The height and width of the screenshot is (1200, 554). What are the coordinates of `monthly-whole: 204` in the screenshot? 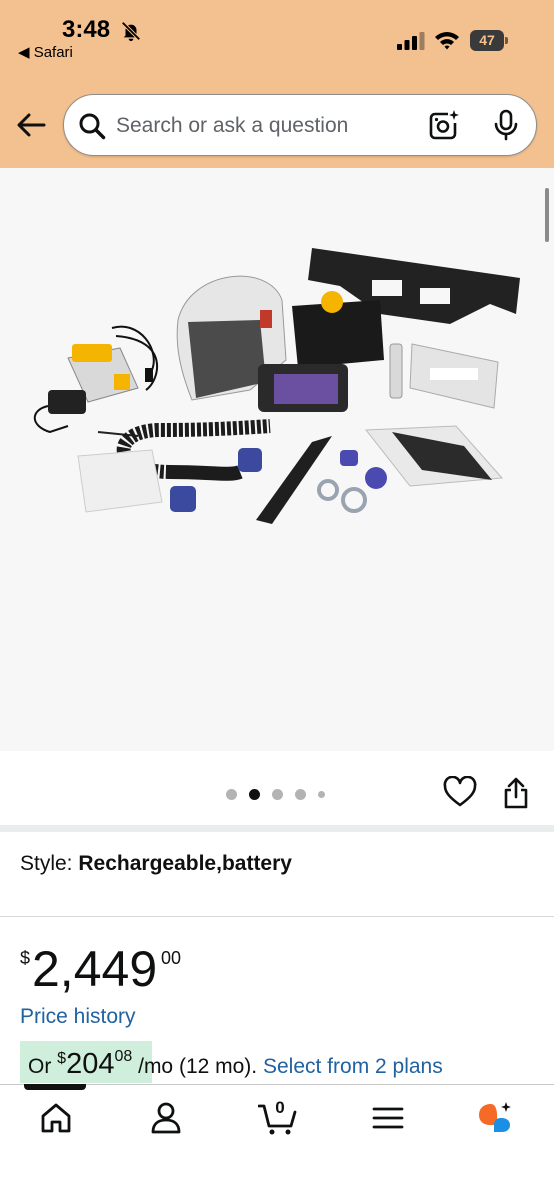 It's located at (90, 1064).